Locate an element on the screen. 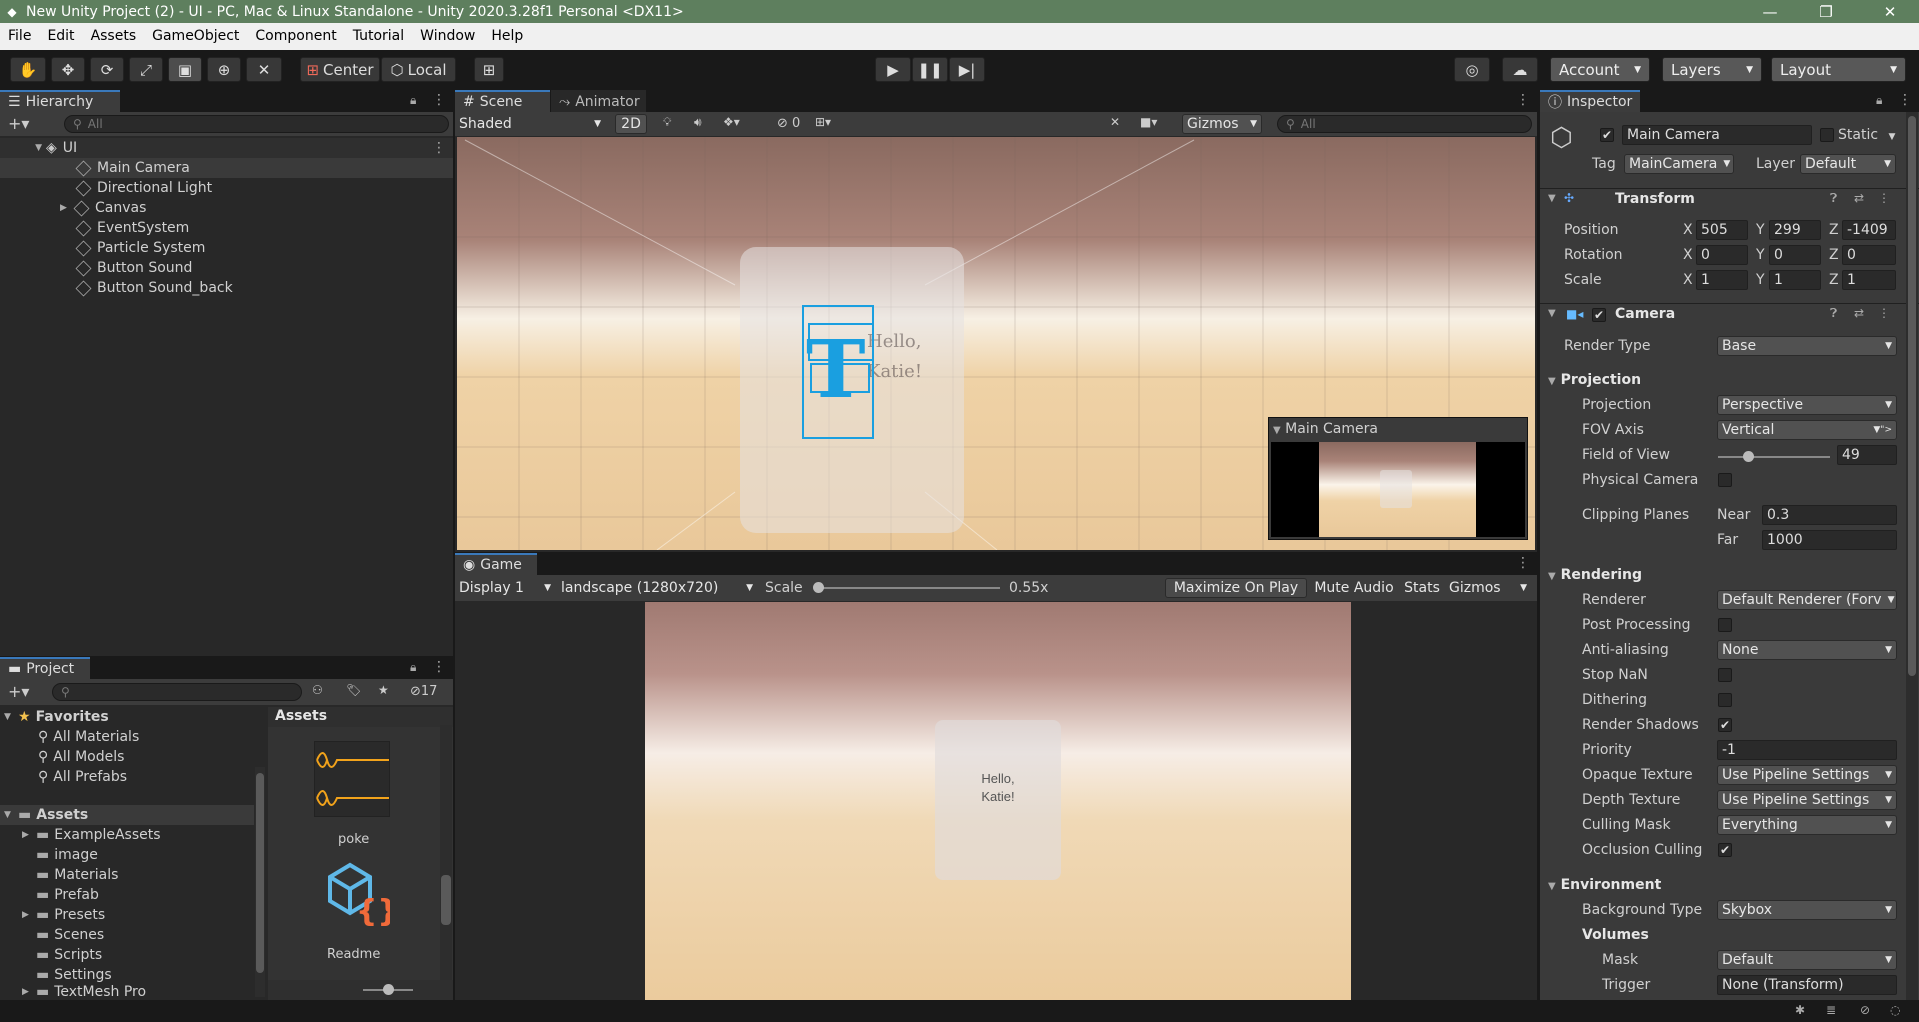 The image size is (1919, 1022). scale-tool-icon: ⤢ is located at coordinates (146, 69).